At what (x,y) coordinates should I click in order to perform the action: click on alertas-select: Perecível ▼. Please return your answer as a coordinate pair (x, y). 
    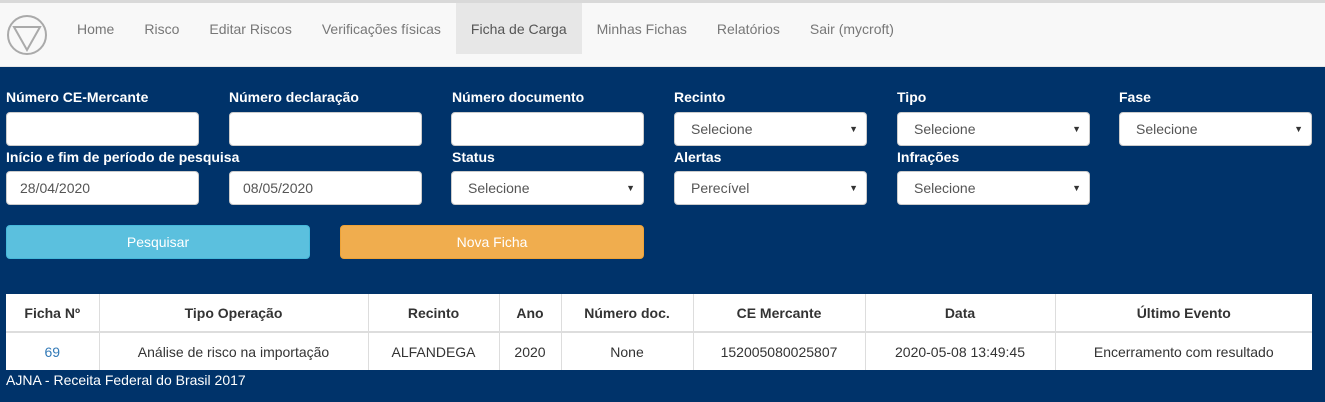
    Looking at the image, I should click on (770, 188).